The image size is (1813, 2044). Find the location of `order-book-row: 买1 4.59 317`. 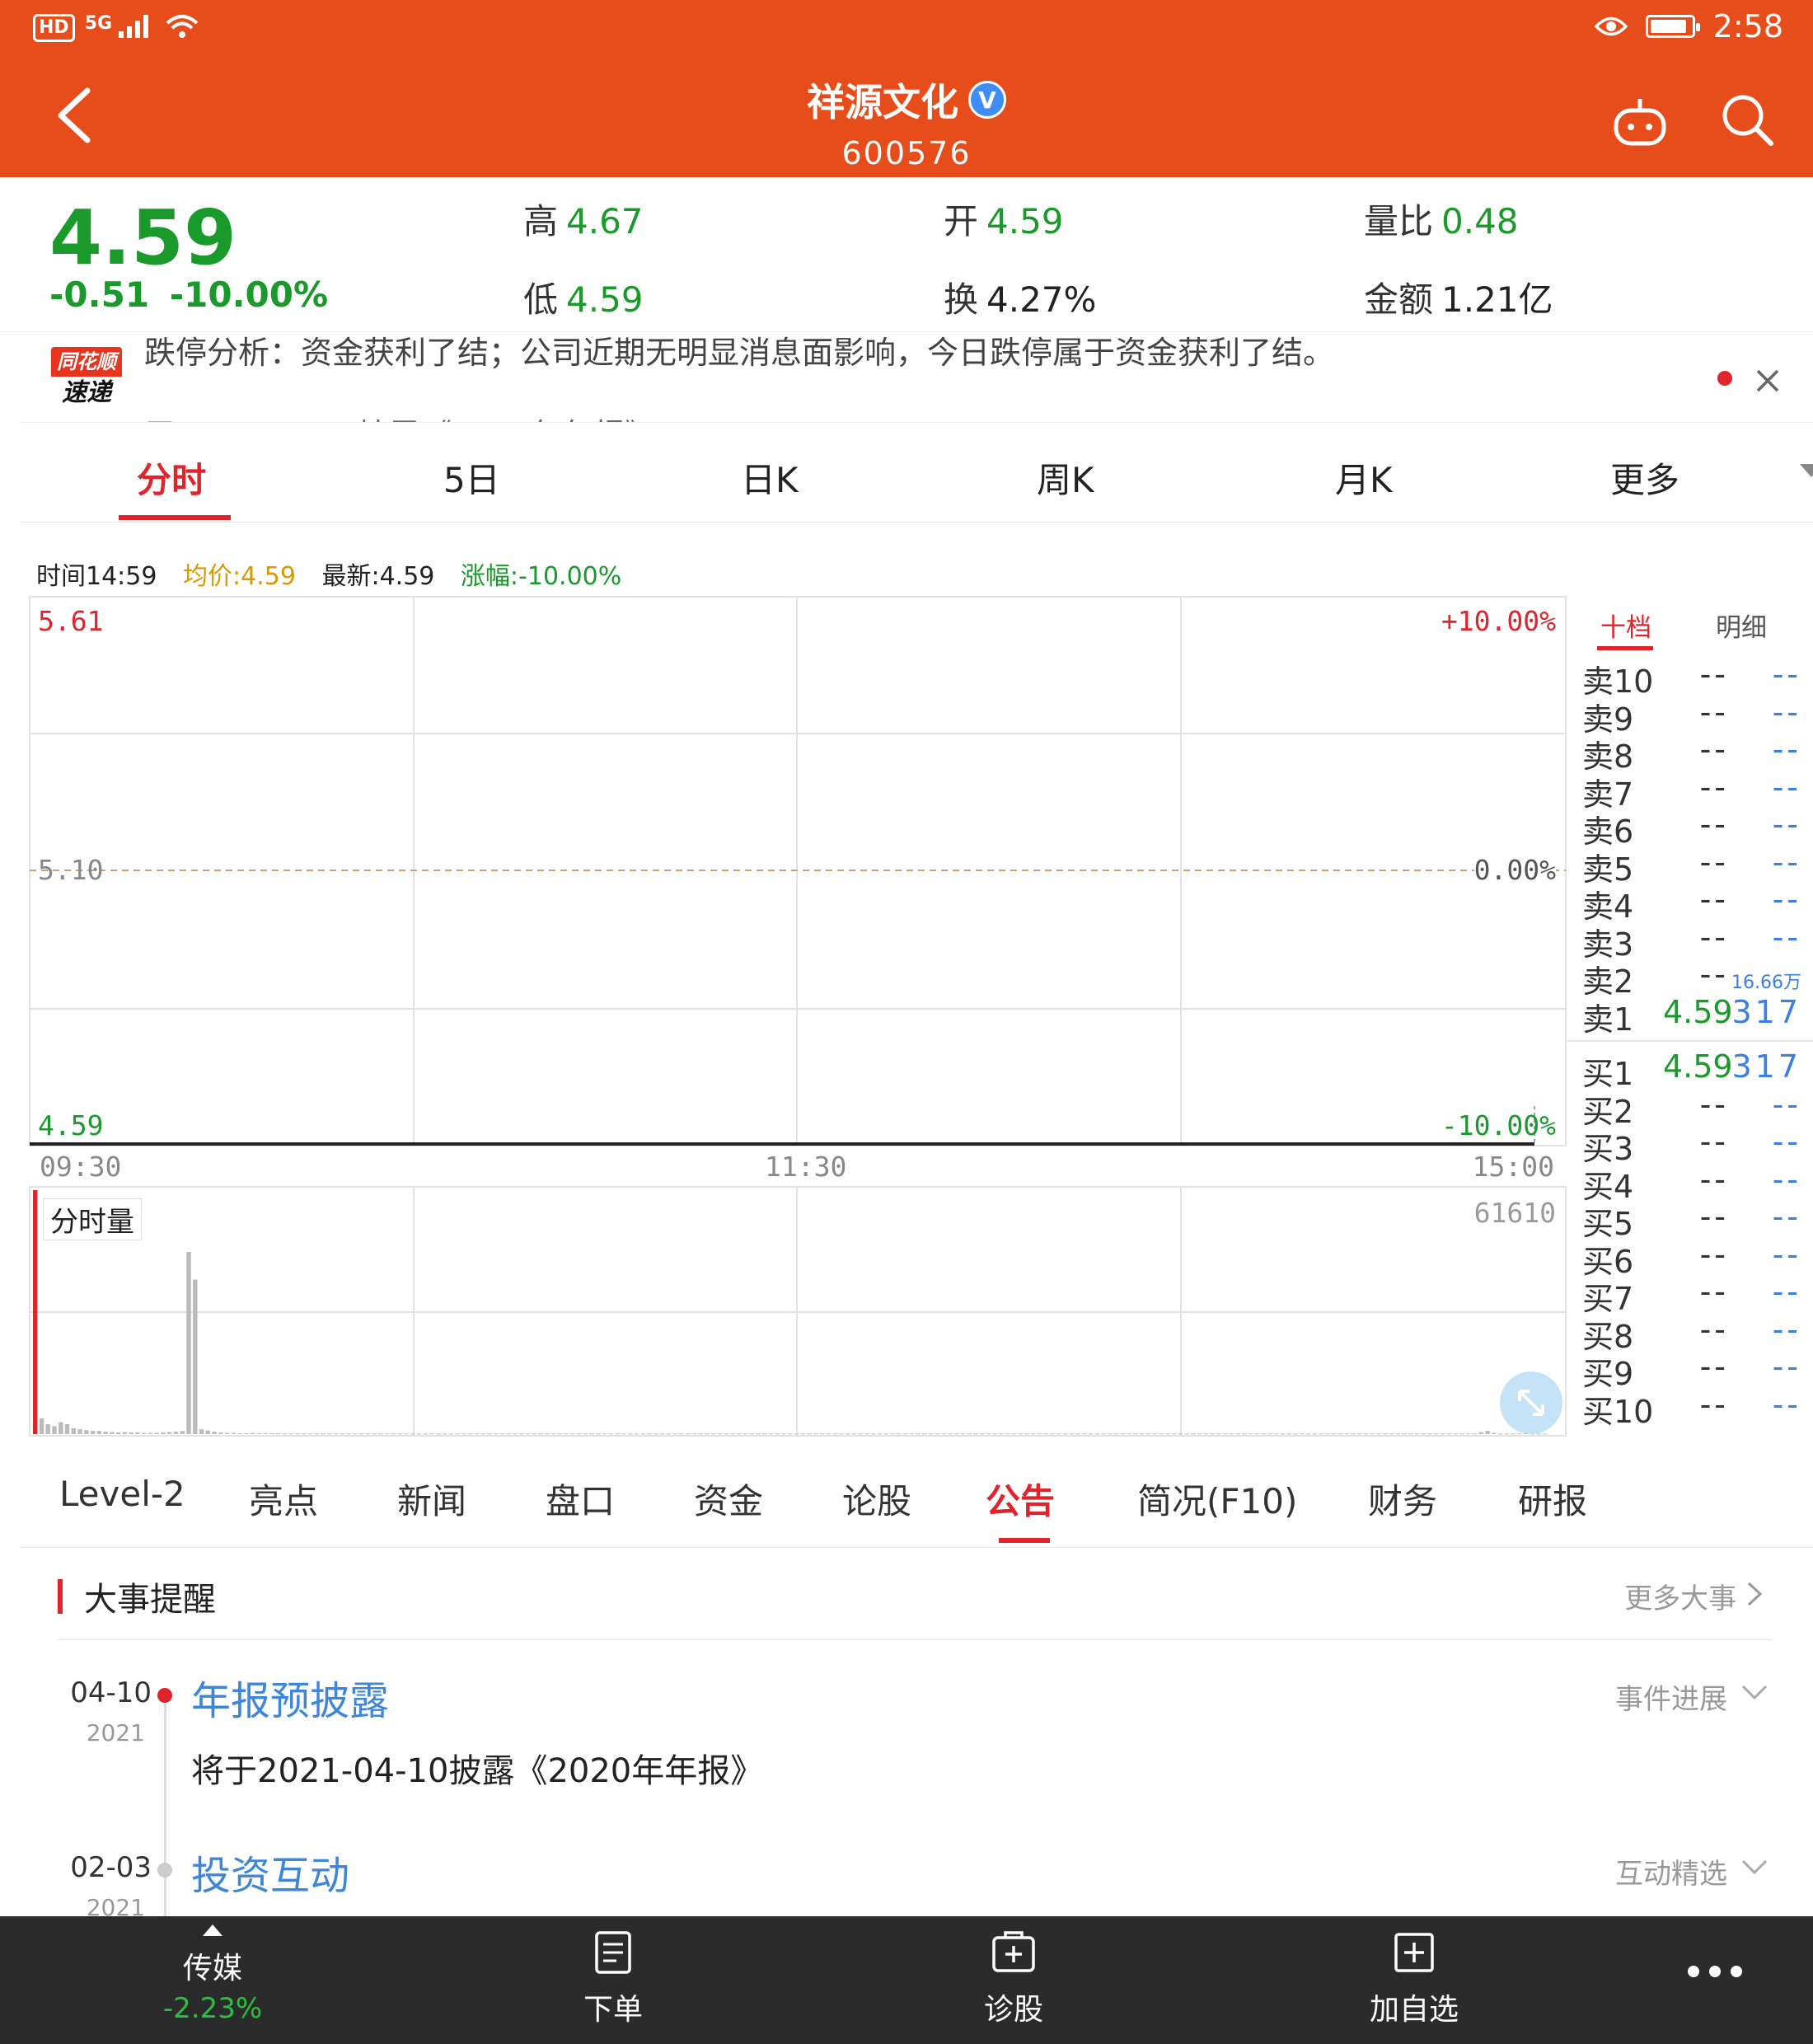

order-book-row: 买1 4.59 317 is located at coordinates (1693, 1070).